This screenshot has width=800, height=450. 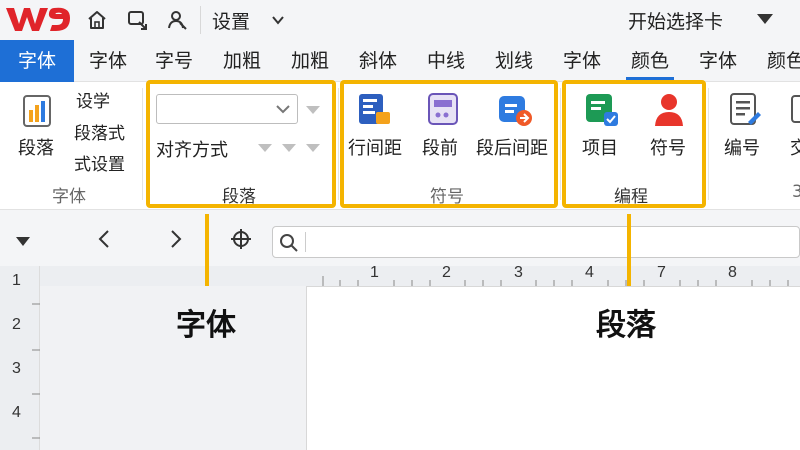 What do you see at coordinates (97, 20) in the screenshot?
I see `home-icon` at bounding box center [97, 20].